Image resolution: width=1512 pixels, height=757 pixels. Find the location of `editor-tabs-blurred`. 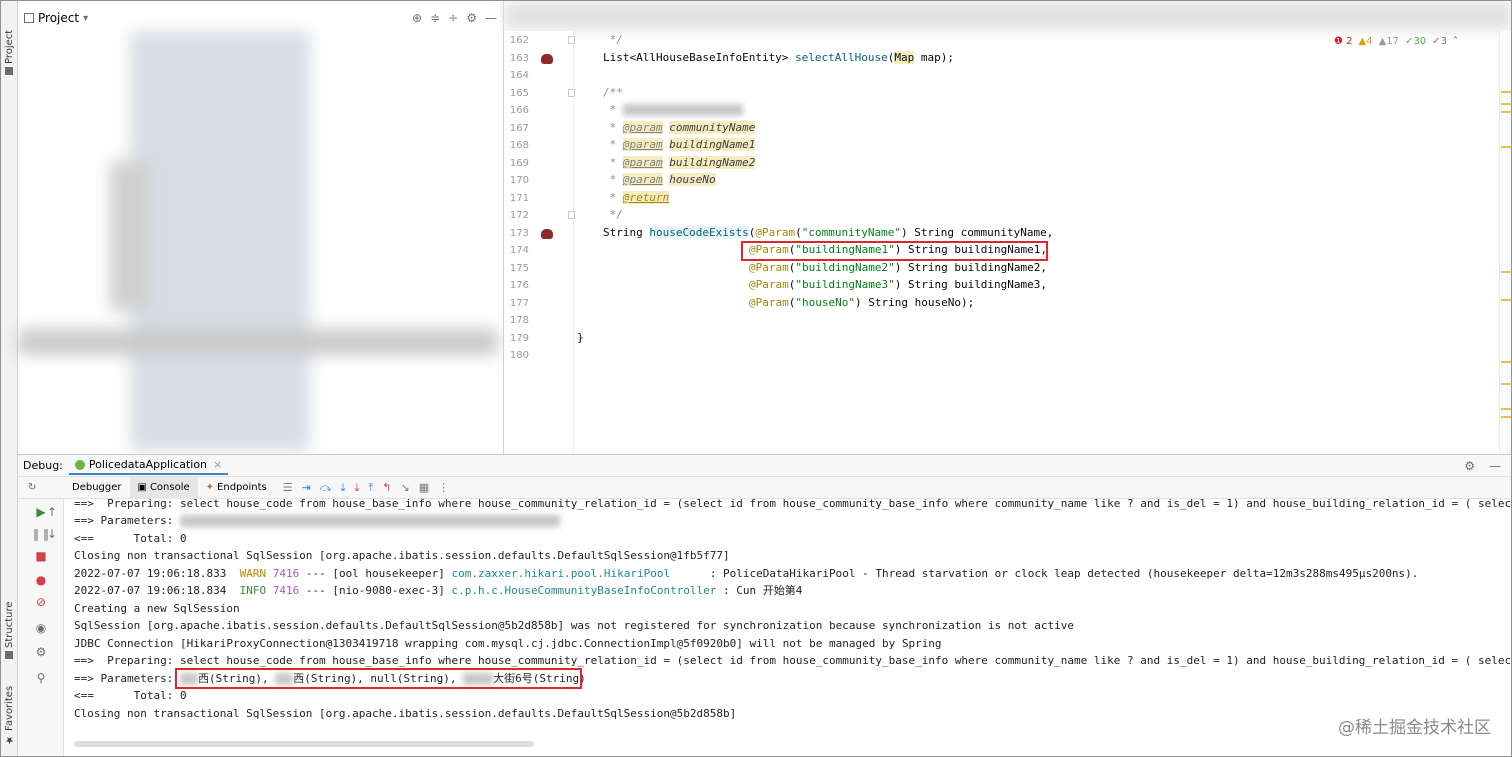

editor-tabs-blurred is located at coordinates (1007, 16).